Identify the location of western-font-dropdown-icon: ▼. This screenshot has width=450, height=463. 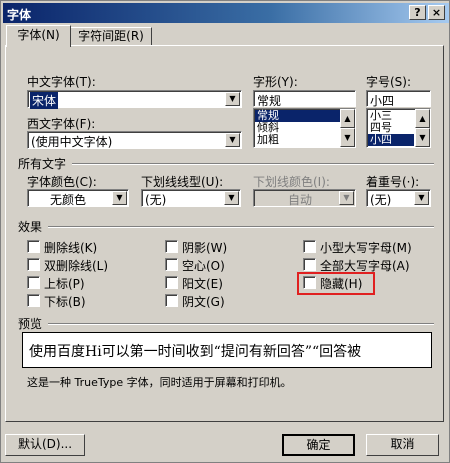
(232, 140).